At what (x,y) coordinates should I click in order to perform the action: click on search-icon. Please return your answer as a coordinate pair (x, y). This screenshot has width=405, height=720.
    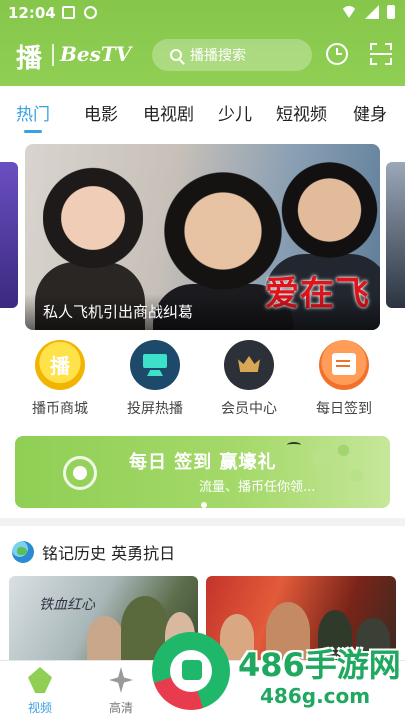
    Looking at the image, I should click on (176, 55).